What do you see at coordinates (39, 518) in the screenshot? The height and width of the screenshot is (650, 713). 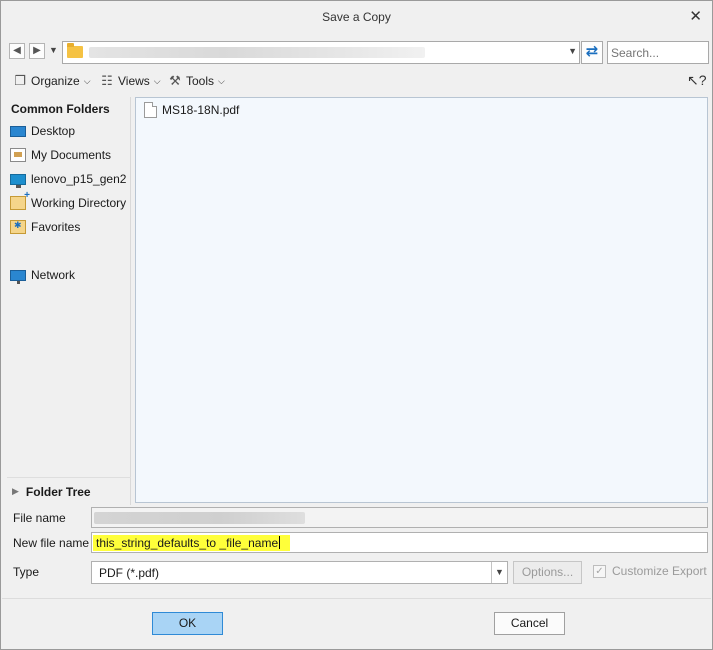 I see `file-name-label: File name` at bounding box center [39, 518].